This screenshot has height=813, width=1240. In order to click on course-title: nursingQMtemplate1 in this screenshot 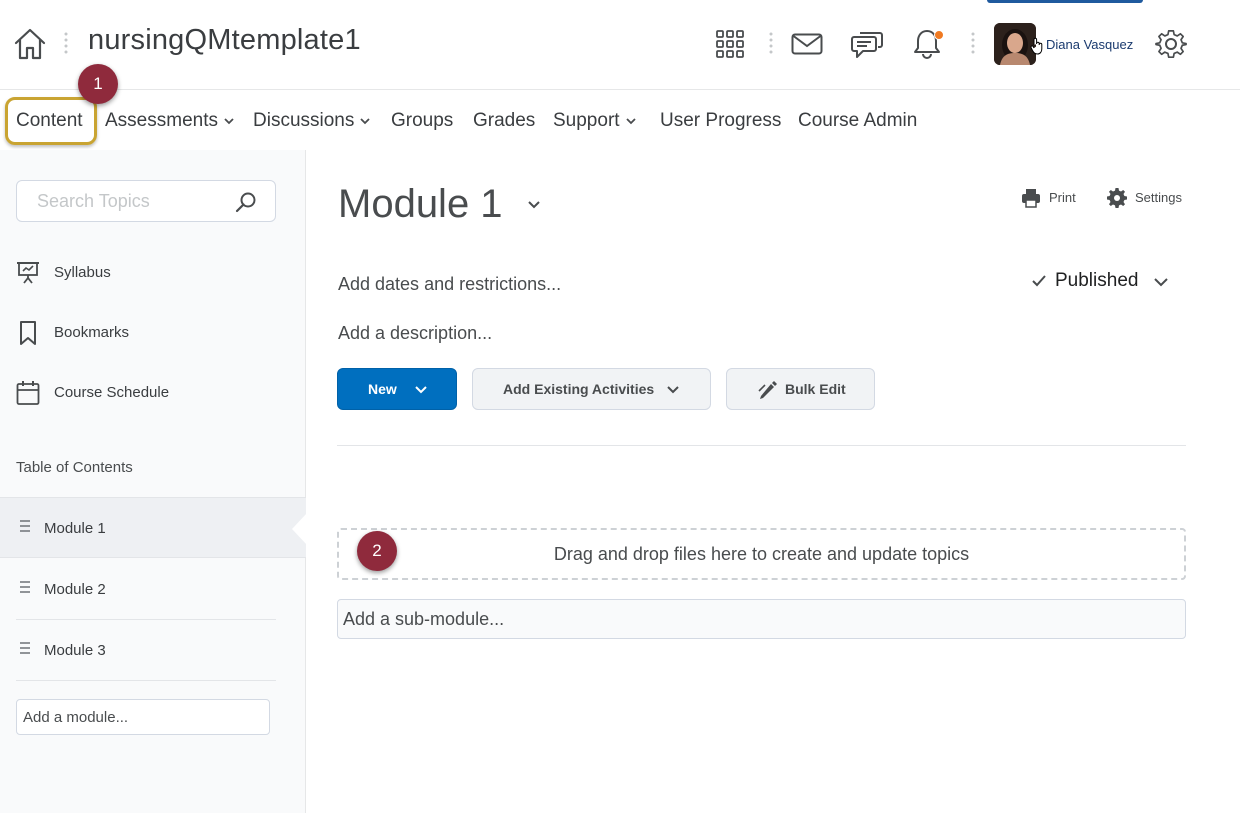, I will do `click(224, 40)`.